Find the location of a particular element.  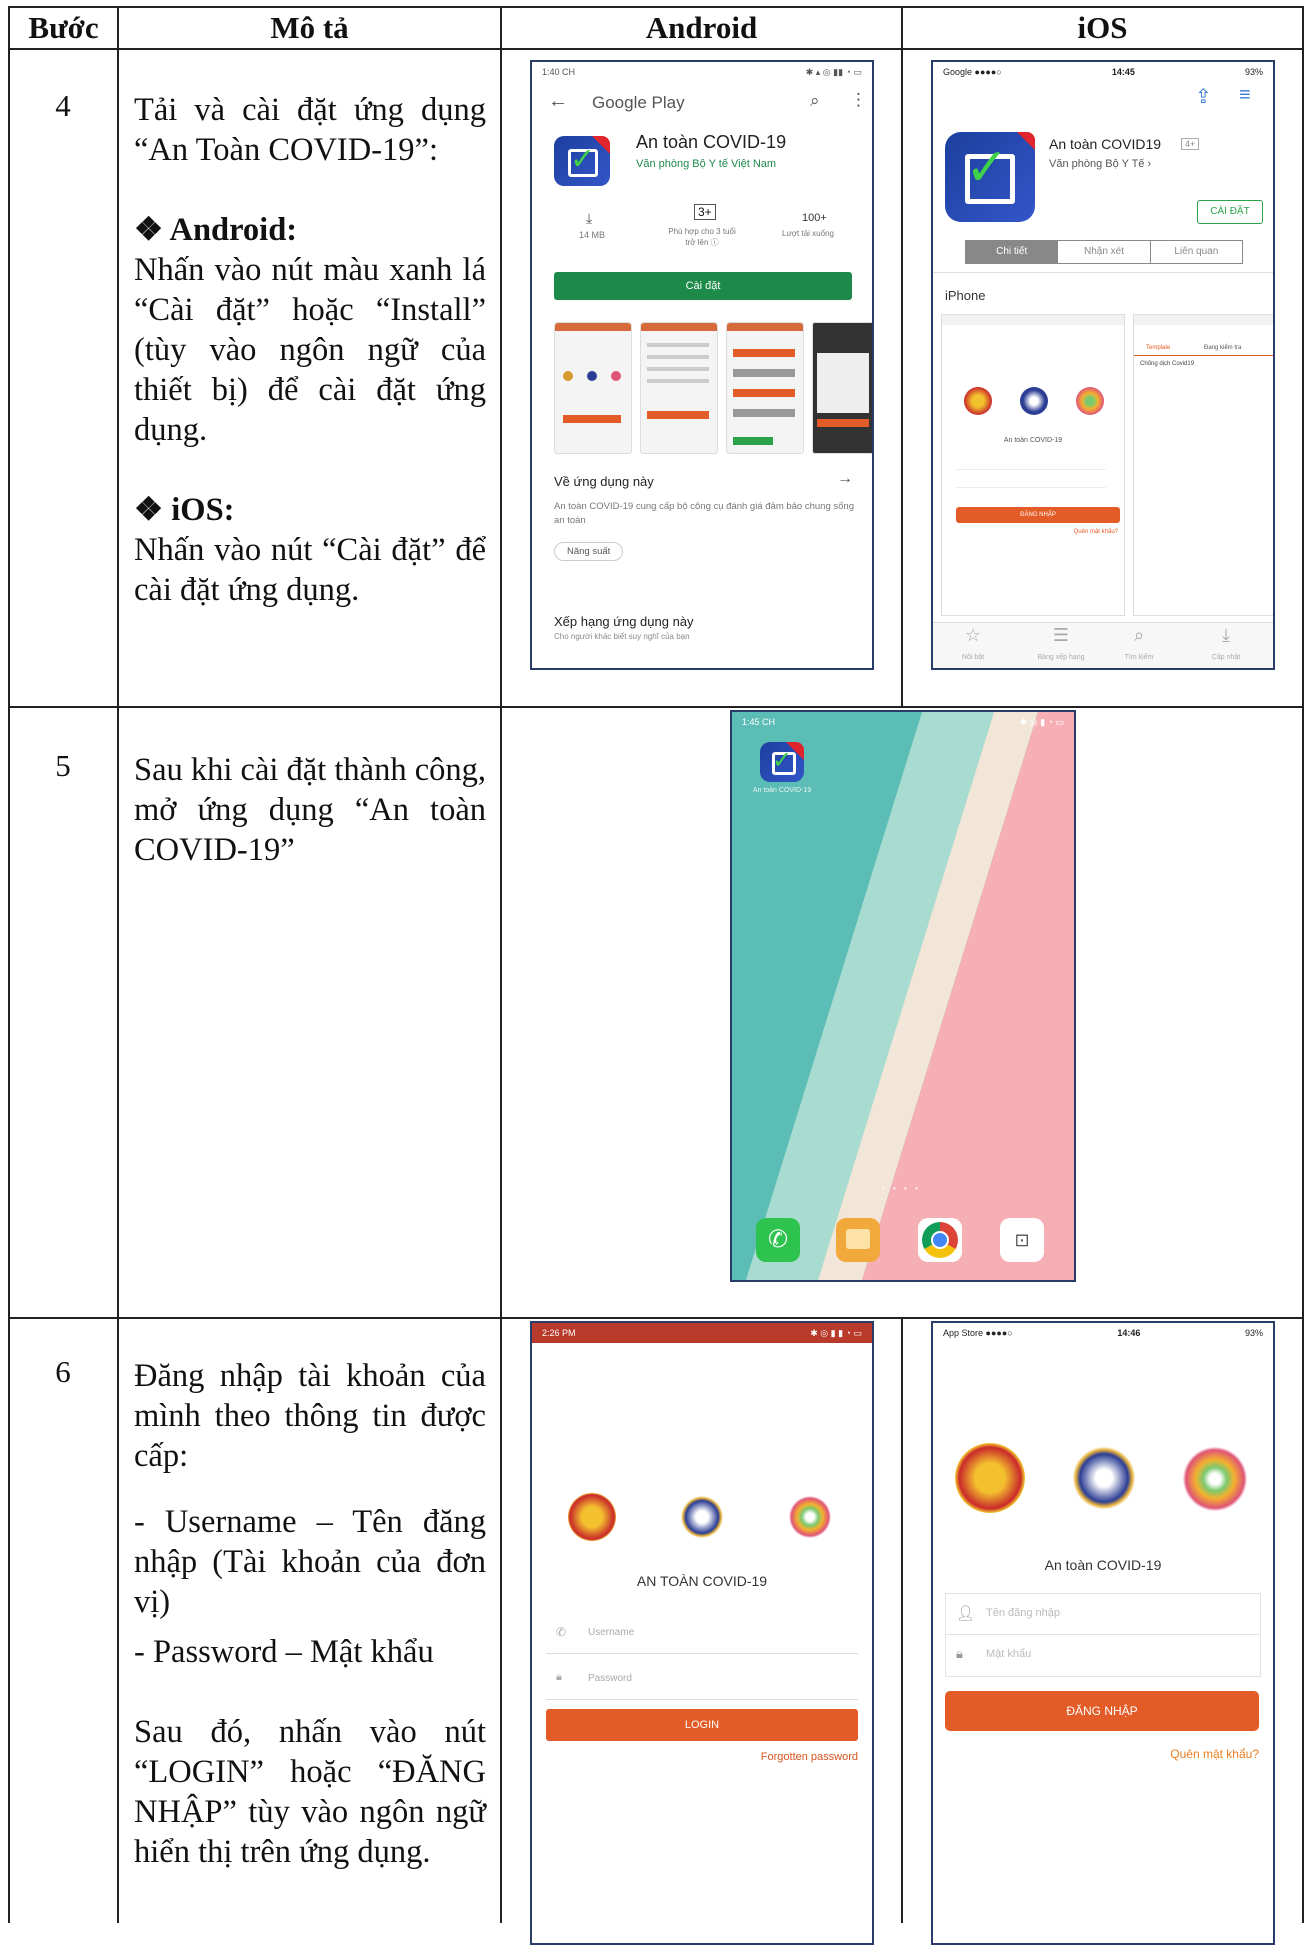

login-app-title: AN TOÀN COVID-19 is located at coordinates (702, 1581).